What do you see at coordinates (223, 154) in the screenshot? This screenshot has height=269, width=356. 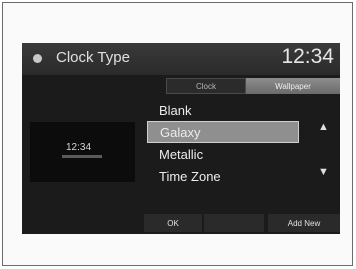 I see `list-item-metallic: Metallic` at bounding box center [223, 154].